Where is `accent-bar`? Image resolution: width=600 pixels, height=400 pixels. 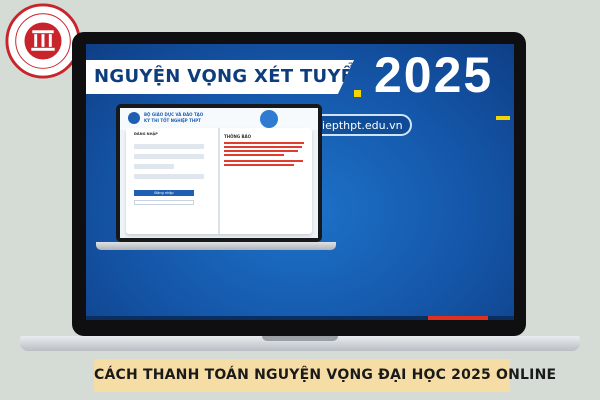
accent-bar is located at coordinates (503, 118).